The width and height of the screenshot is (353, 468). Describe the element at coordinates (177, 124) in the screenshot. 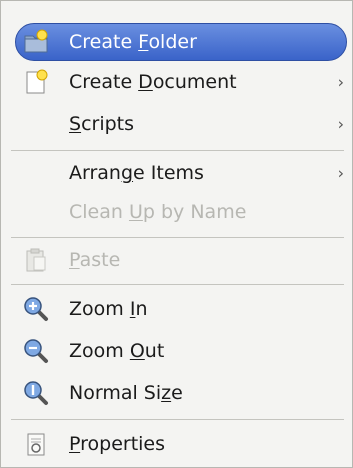

I see `menu-item-scripts: Scripts ›` at that location.